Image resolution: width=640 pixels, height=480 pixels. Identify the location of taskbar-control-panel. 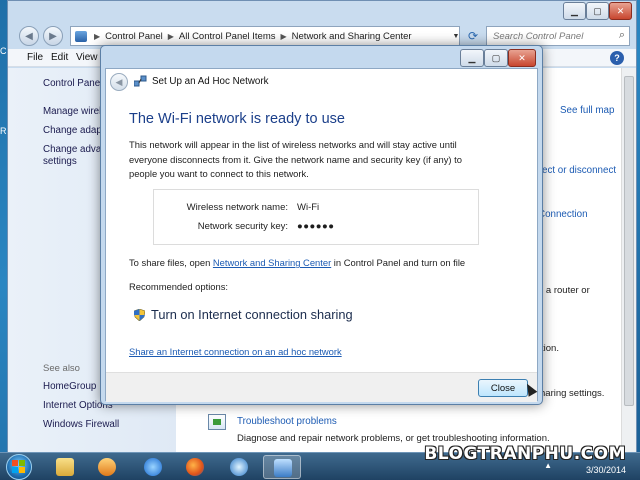
(282, 467).